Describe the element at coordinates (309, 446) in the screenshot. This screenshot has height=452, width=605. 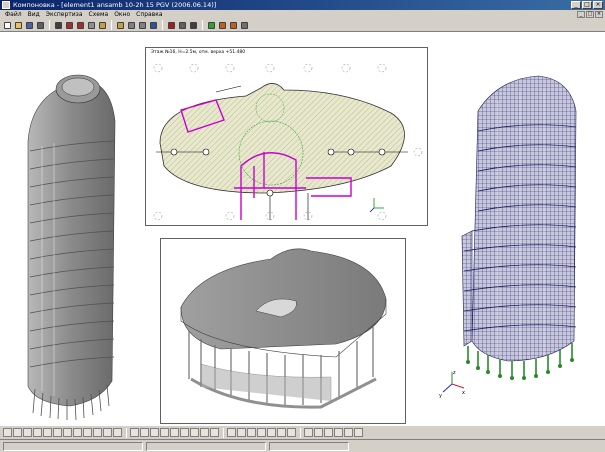
I see `status-field-mode` at that location.